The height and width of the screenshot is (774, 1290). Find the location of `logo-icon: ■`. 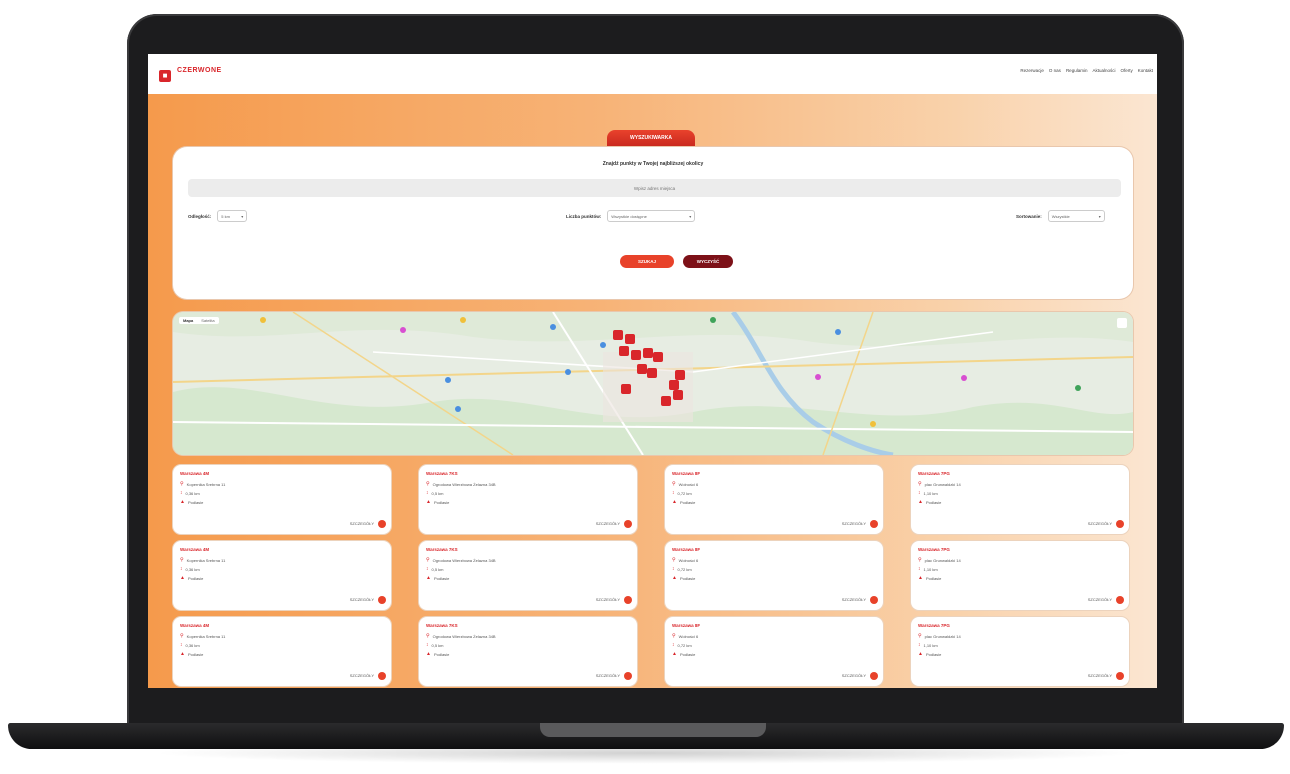

logo-icon: ■ is located at coordinates (165, 76).